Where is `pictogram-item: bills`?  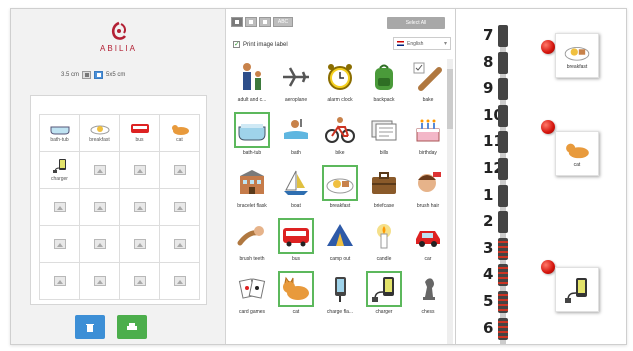
pictogram-item: bills is located at coordinates (384, 138).